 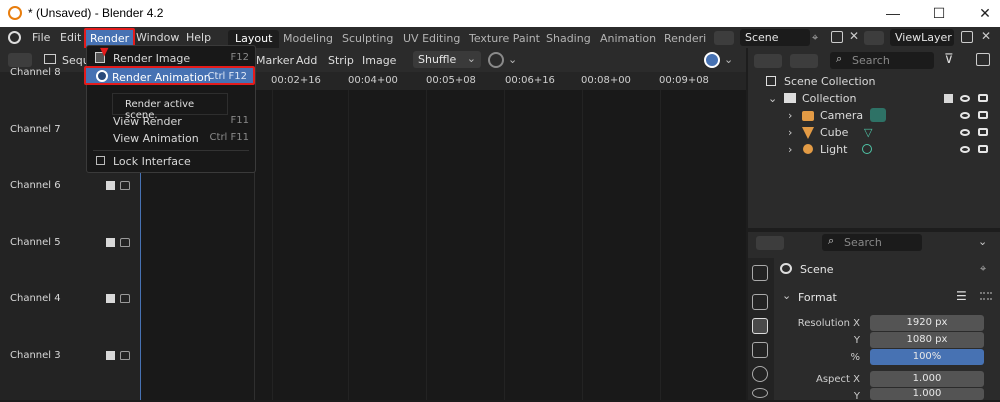 I want to click on aspect-x-field: 1.000, so click(x=927, y=379).